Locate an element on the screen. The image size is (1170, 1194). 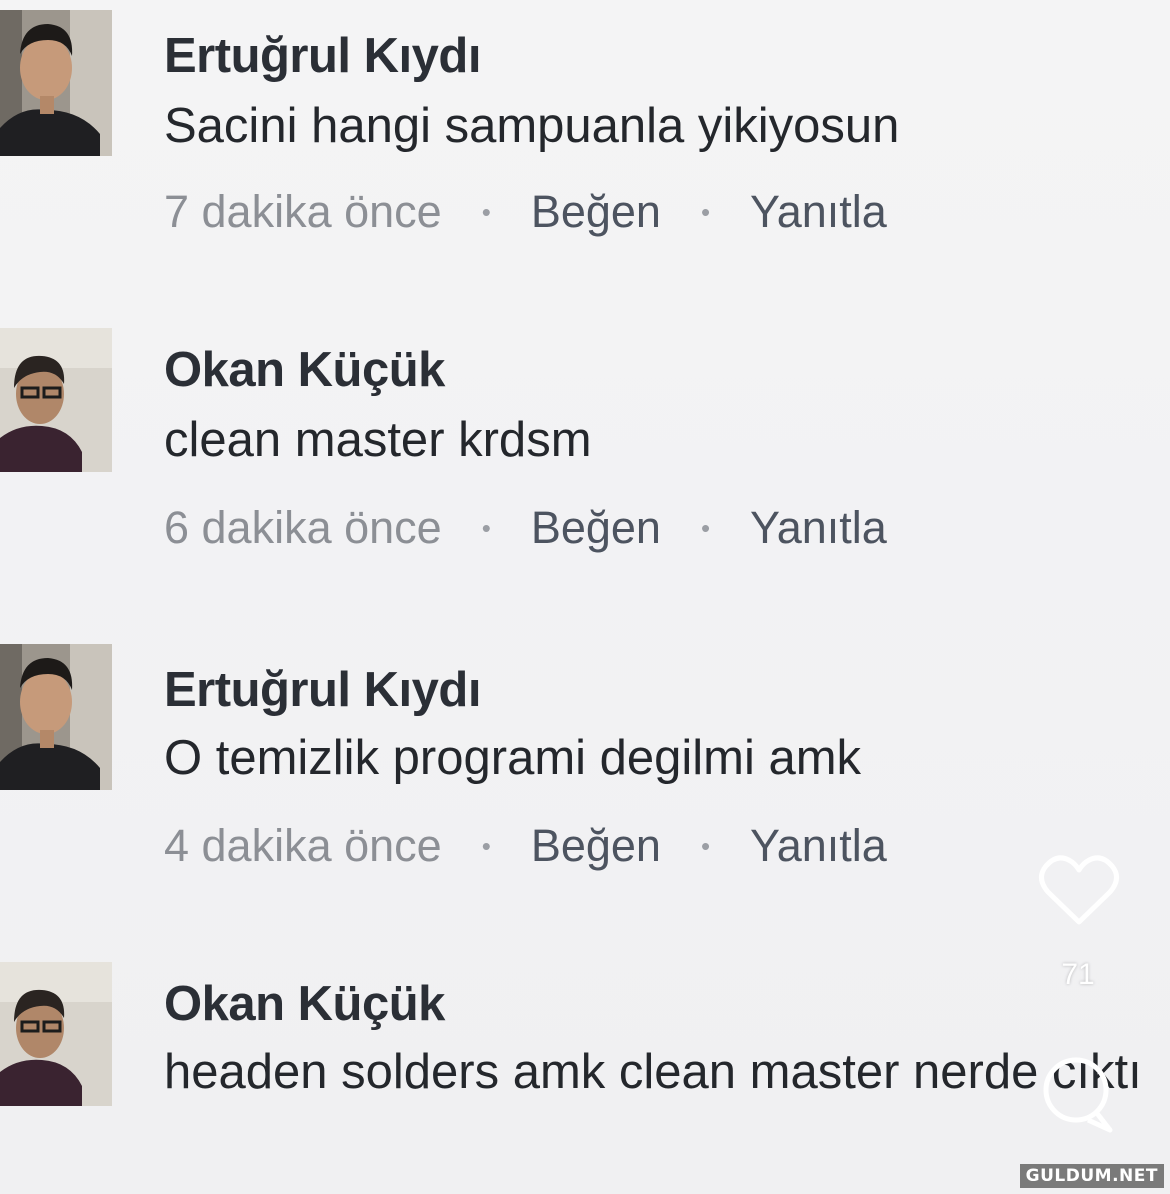
comment-actions: 6 dakika önce • Beğen • Yanıtla is located at coordinates (525, 528).